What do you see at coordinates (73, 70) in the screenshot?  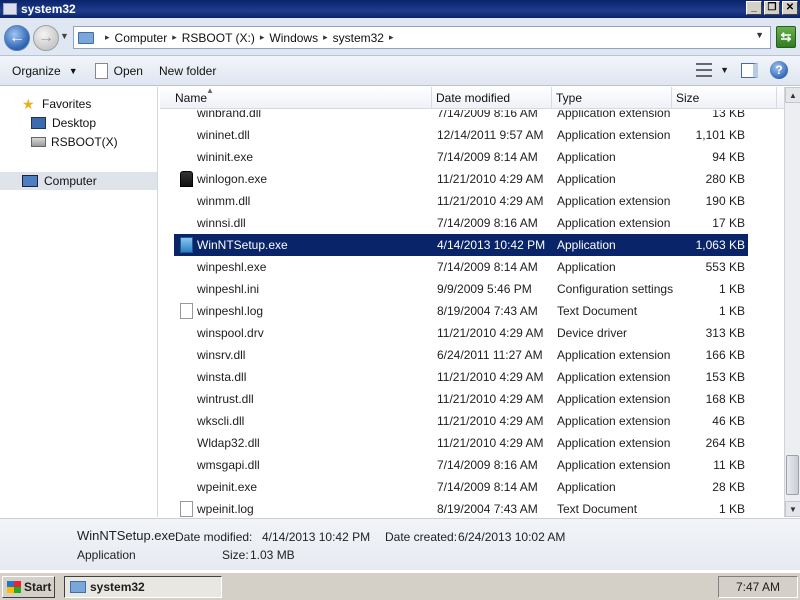 I see `chevron-down-icon: ▼` at bounding box center [73, 70].